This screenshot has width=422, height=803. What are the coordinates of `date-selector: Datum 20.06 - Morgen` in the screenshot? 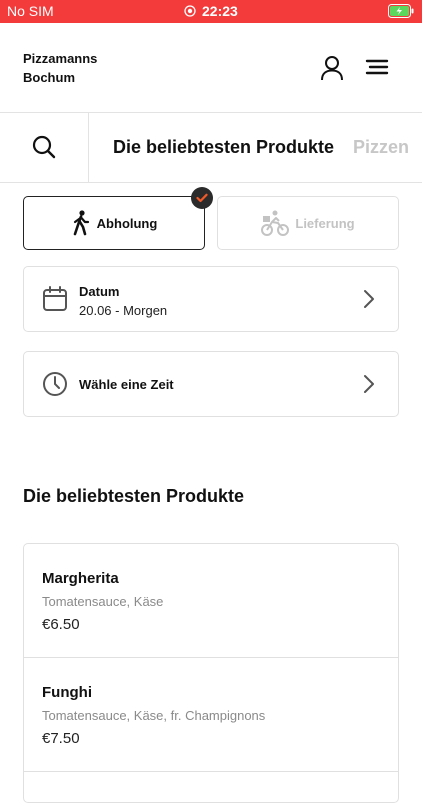 It's located at (211, 299).